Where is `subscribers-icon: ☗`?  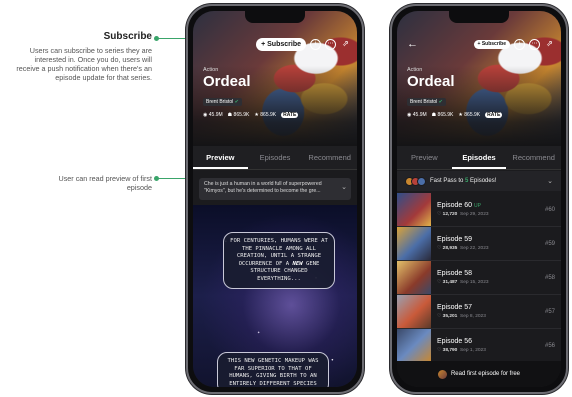
subscribers-icon: ☗ is located at coordinates (230, 115).